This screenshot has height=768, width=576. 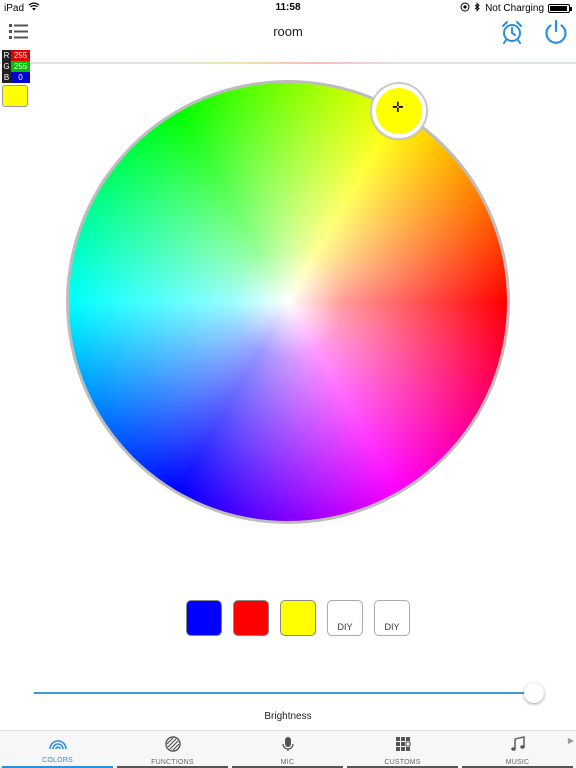 I want to click on blue-value-row: B 0, so click(x=16, y=77).